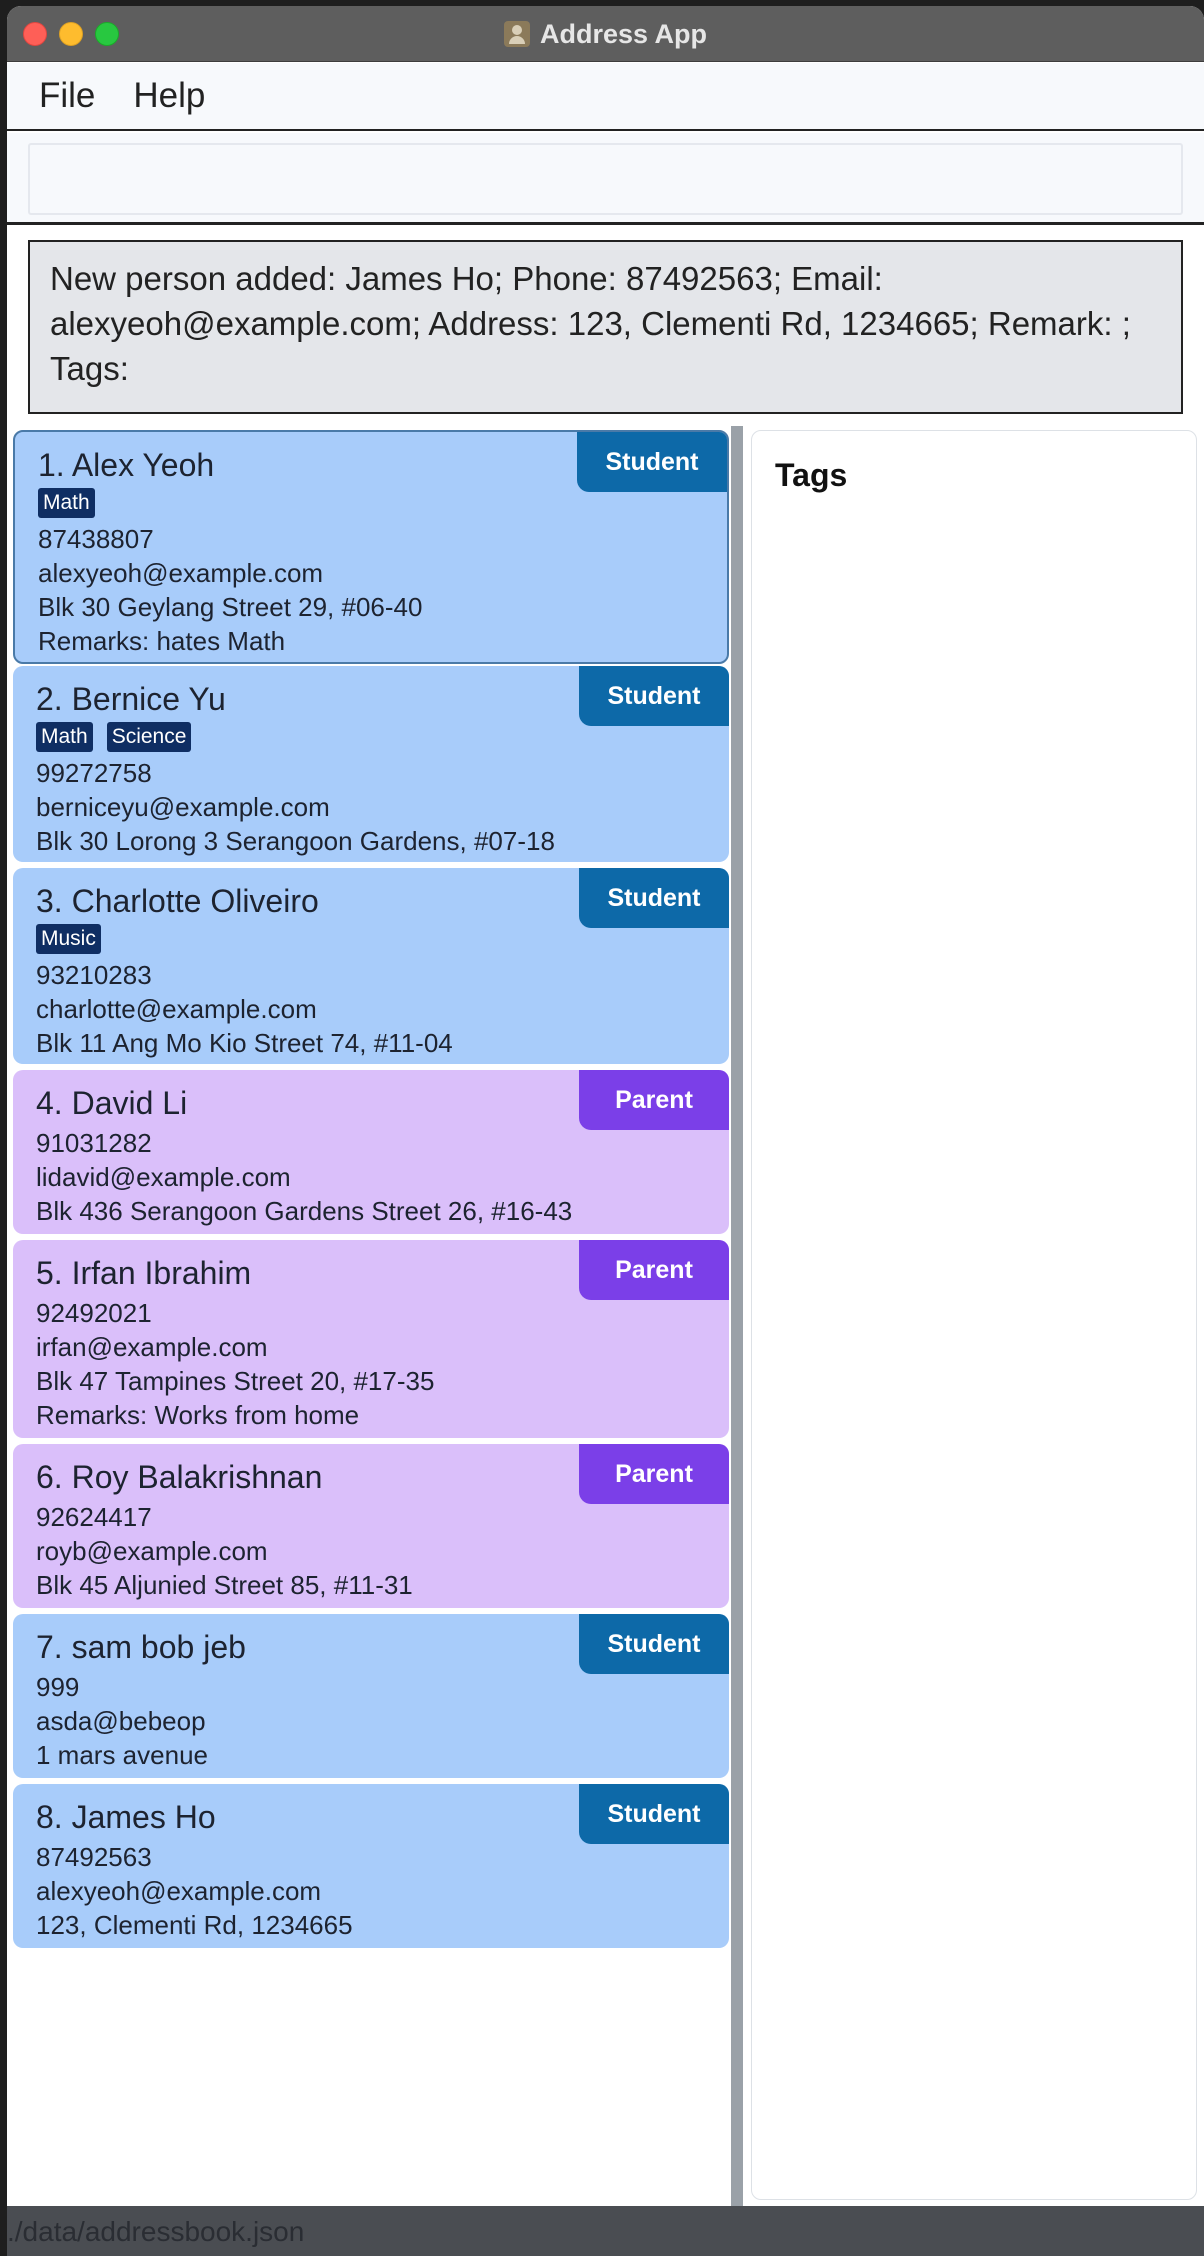 This screenshot has height=2256, width=1204. I want to click on command-area, so click(605, 179).